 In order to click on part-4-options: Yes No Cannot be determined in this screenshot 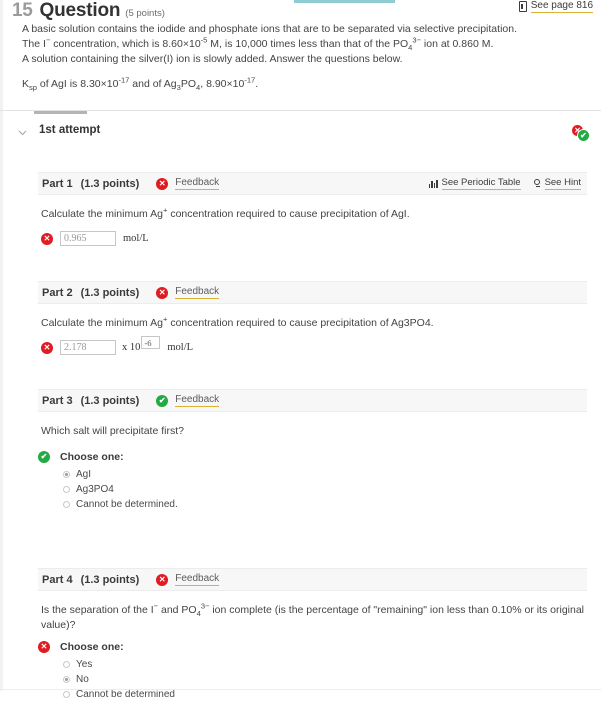, I will do `click(332, 679)`.